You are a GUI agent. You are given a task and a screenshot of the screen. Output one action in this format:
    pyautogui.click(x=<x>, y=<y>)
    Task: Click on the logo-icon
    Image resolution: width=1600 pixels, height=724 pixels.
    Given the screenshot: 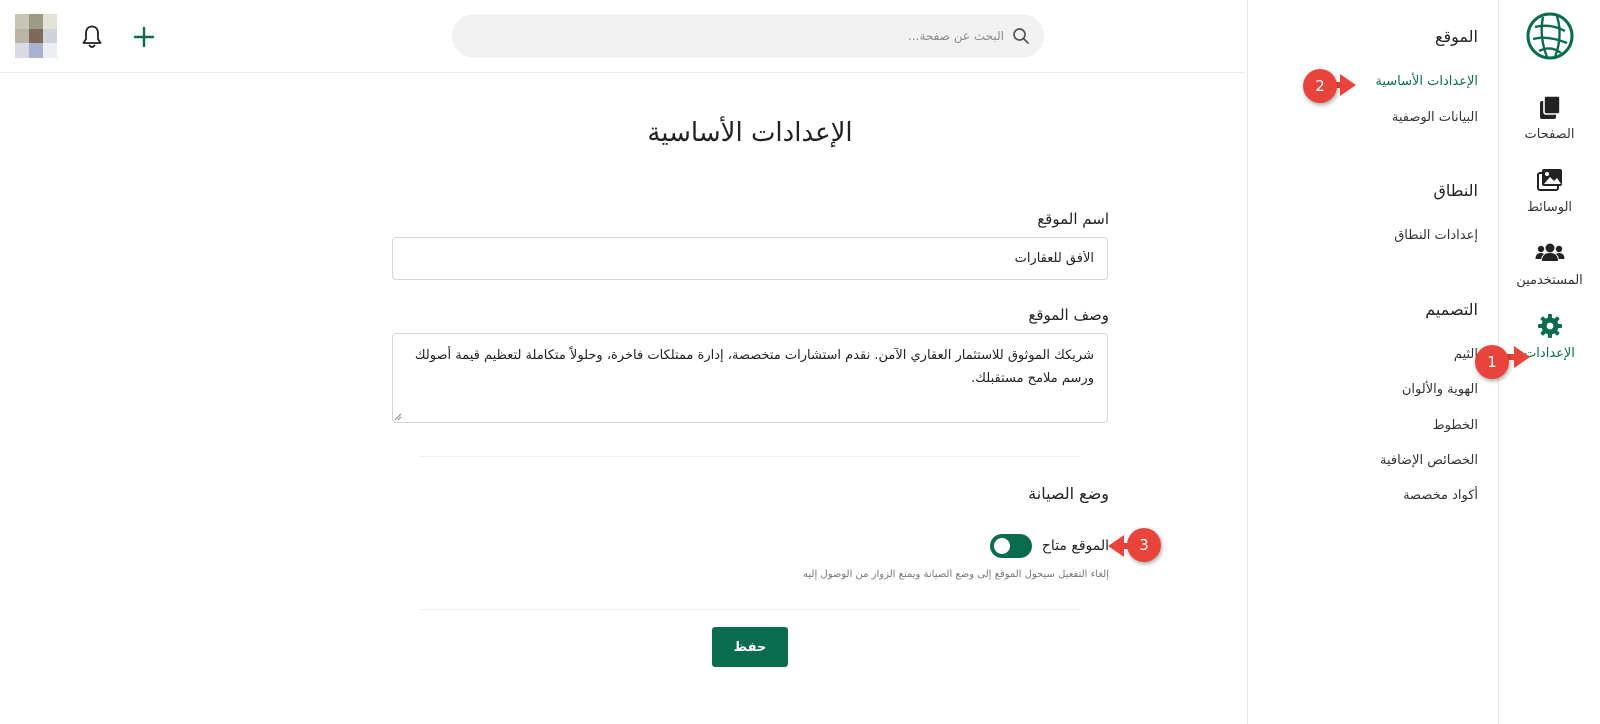 What is the action you would take?
    pyautogui.click(x=1549, y=36)
    